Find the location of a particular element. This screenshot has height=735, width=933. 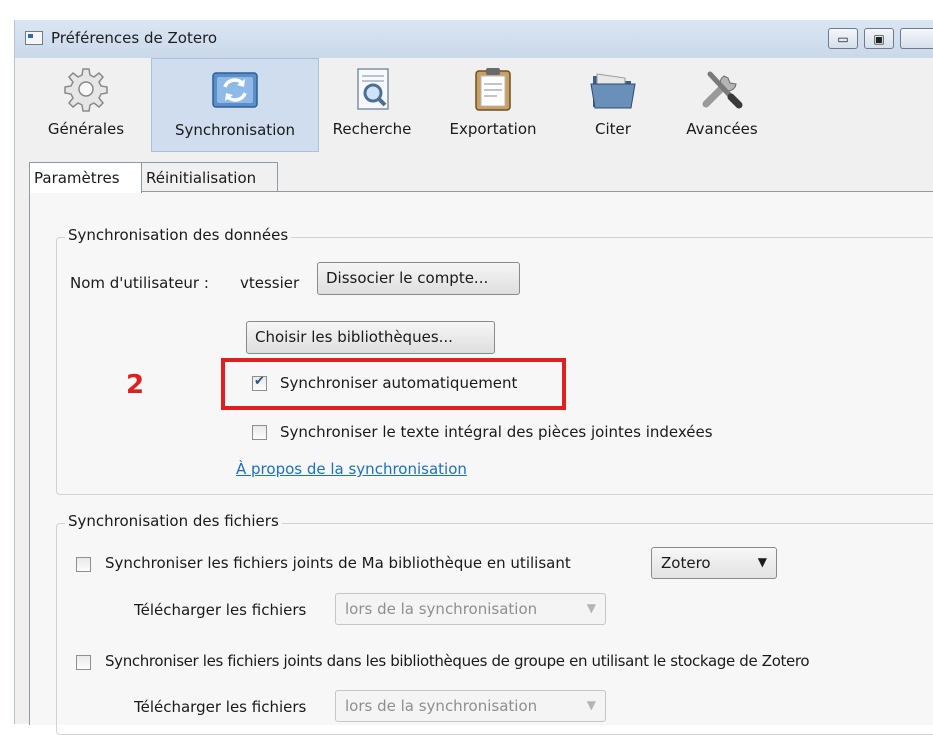

window-title: Préférences de Zotero is located at coordinates (134, 38).